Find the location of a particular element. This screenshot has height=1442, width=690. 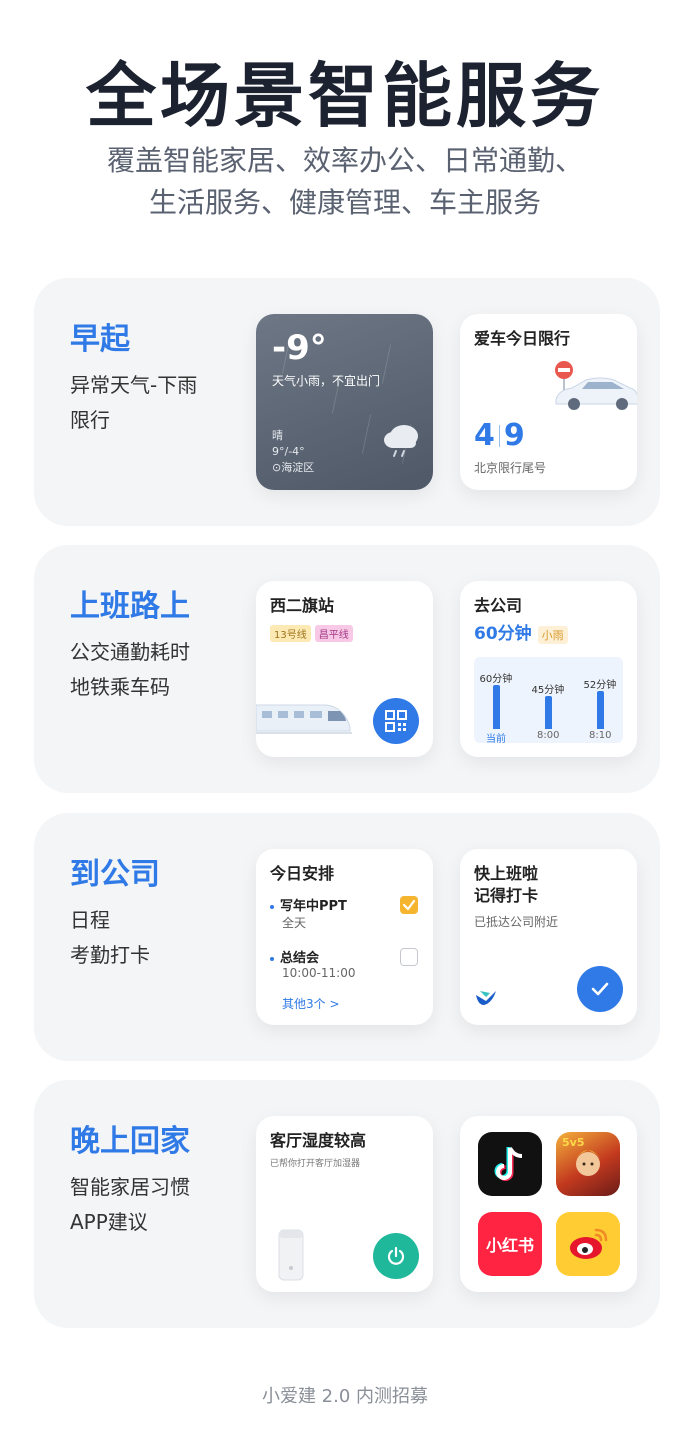

qr-code-button is located at coordinates (396, 721).